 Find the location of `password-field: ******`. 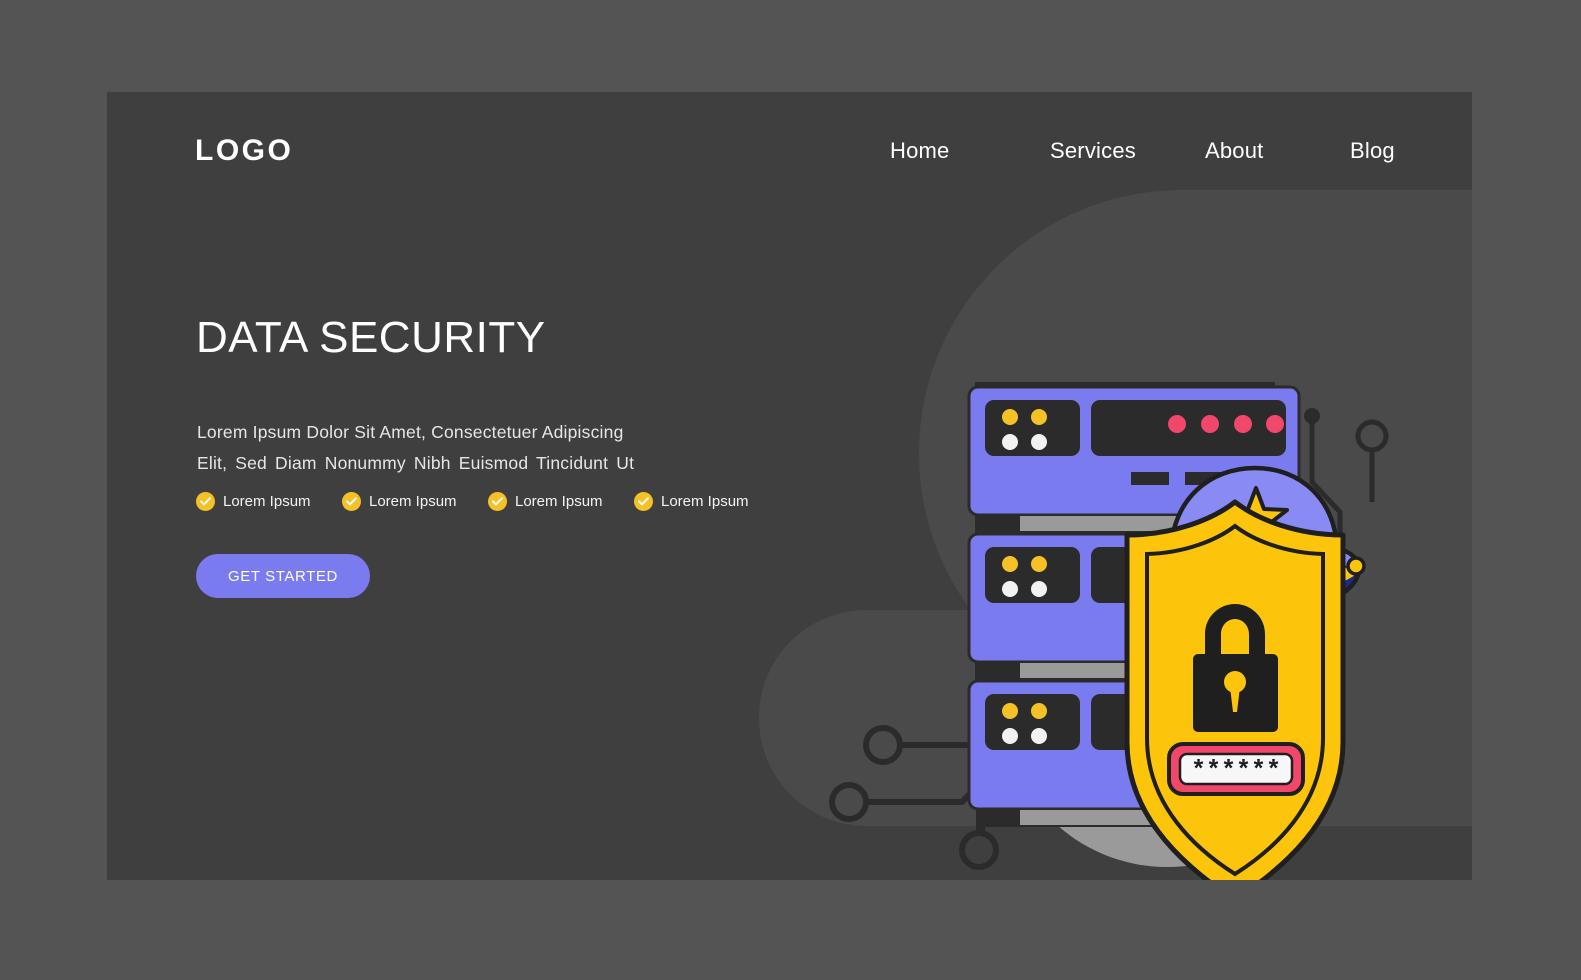

password-field: ****** is located at coordinates (1236, 769).